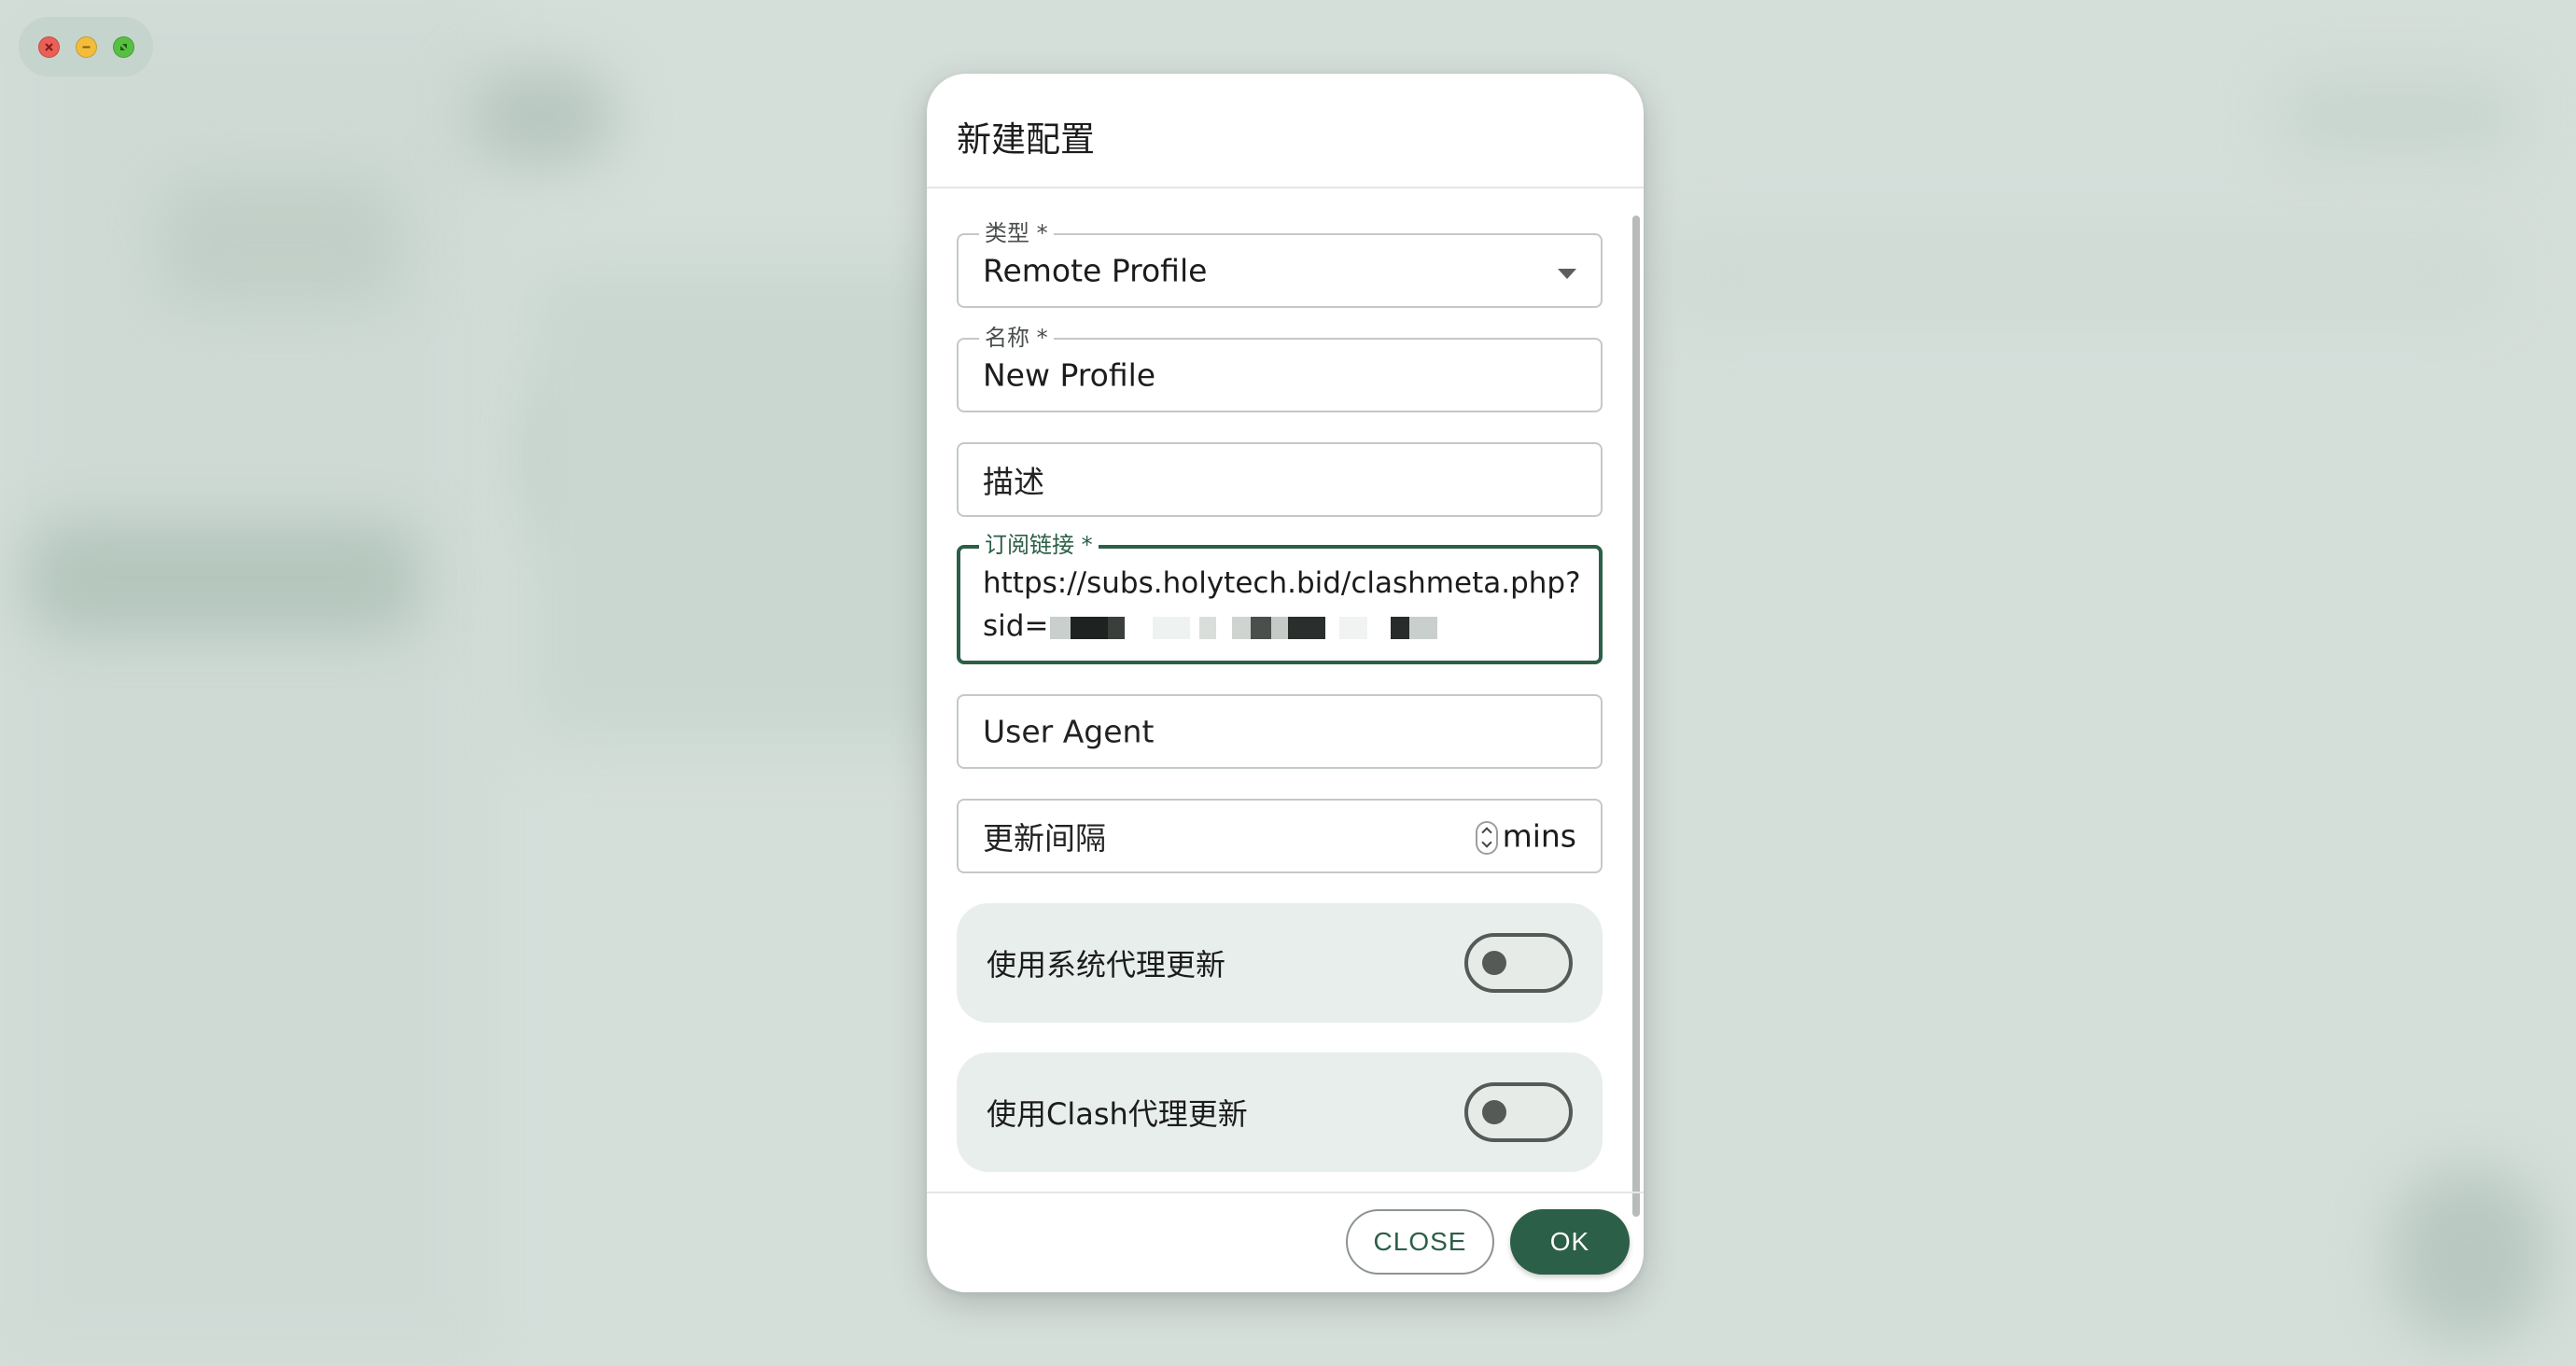 The height and width of the screenshot is (1366, 2576). What do you see at coordinates (1280, 264) in the screenshot?
I see `profile-type-select: 类型 * Remote Profile` at bounding box center [1280, 264].